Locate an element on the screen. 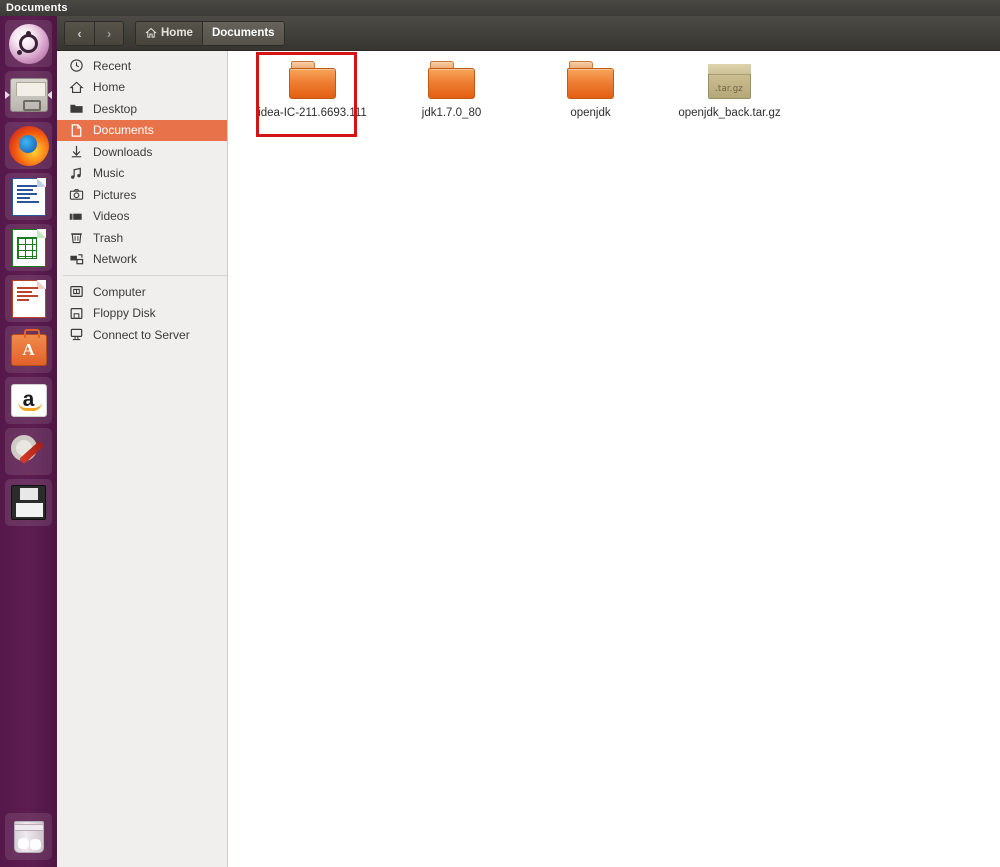 This screenshot has width=1000, height=867. sidebar-label-pictures: Pictures is located at coordinates (115, 194).